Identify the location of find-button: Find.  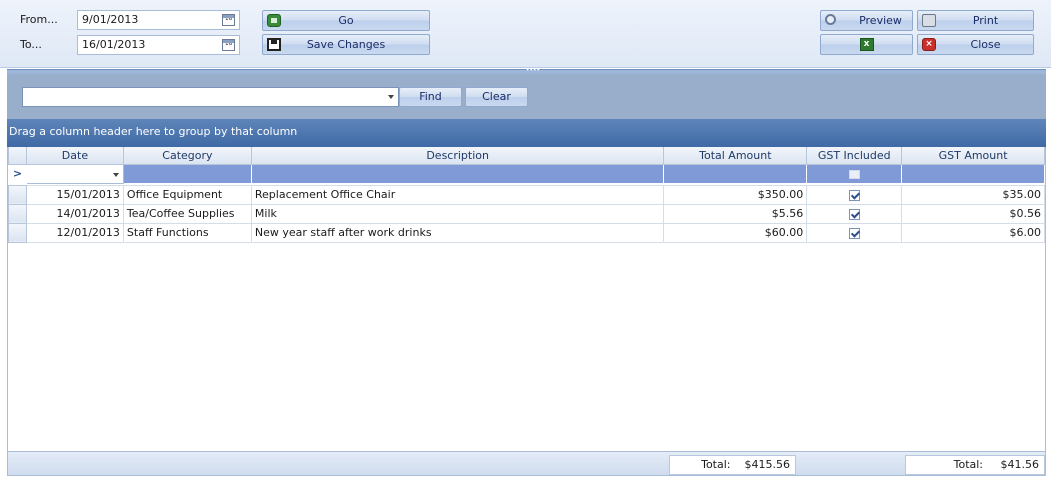
(430, 97).